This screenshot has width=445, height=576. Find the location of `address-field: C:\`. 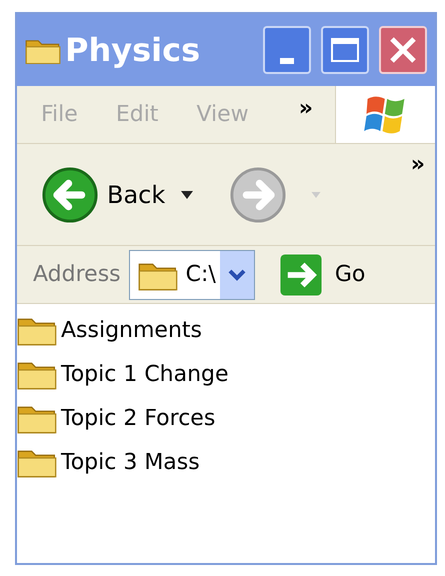

address-field: C:\ is located at coordinates (191, 275).